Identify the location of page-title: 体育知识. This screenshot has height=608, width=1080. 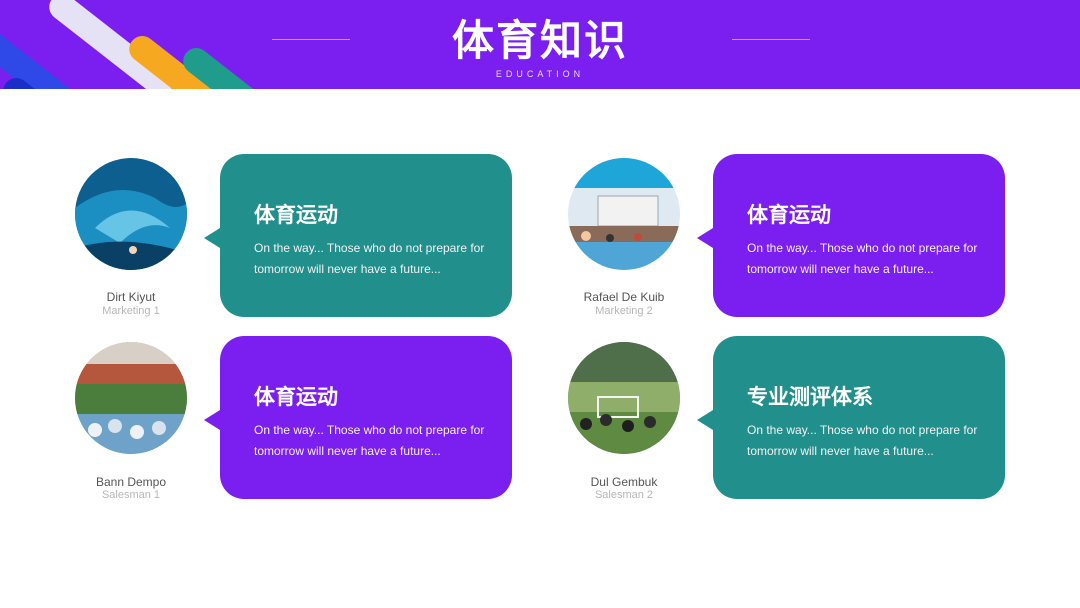
(539, 40).